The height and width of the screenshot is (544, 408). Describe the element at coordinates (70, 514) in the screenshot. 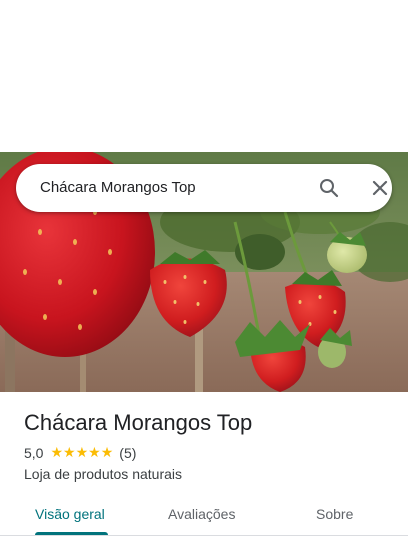

I see `tab-overview: Visão geral` at that location.